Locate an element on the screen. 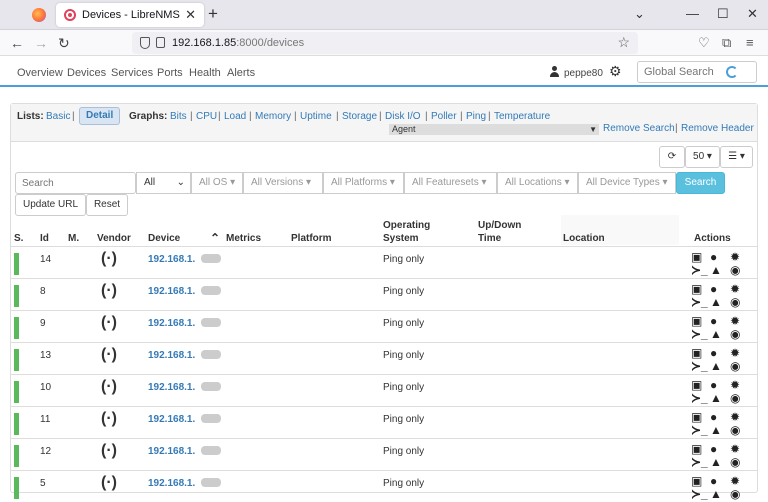 Image resolution: width=768 pixels, height=502 pixels. username: peppe80 is located at coordinates (583, 73).